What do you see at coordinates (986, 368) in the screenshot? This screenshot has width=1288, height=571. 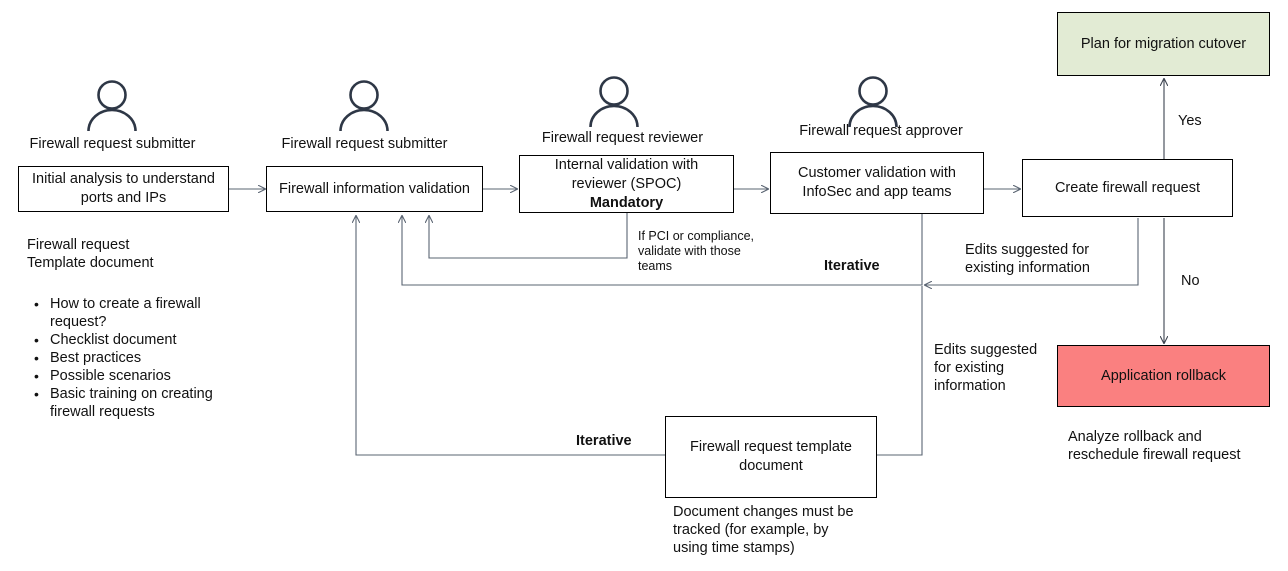 I see `edits-suggested-note-bottom: Edits suggested for existing information` at bounding box center [986, 368].